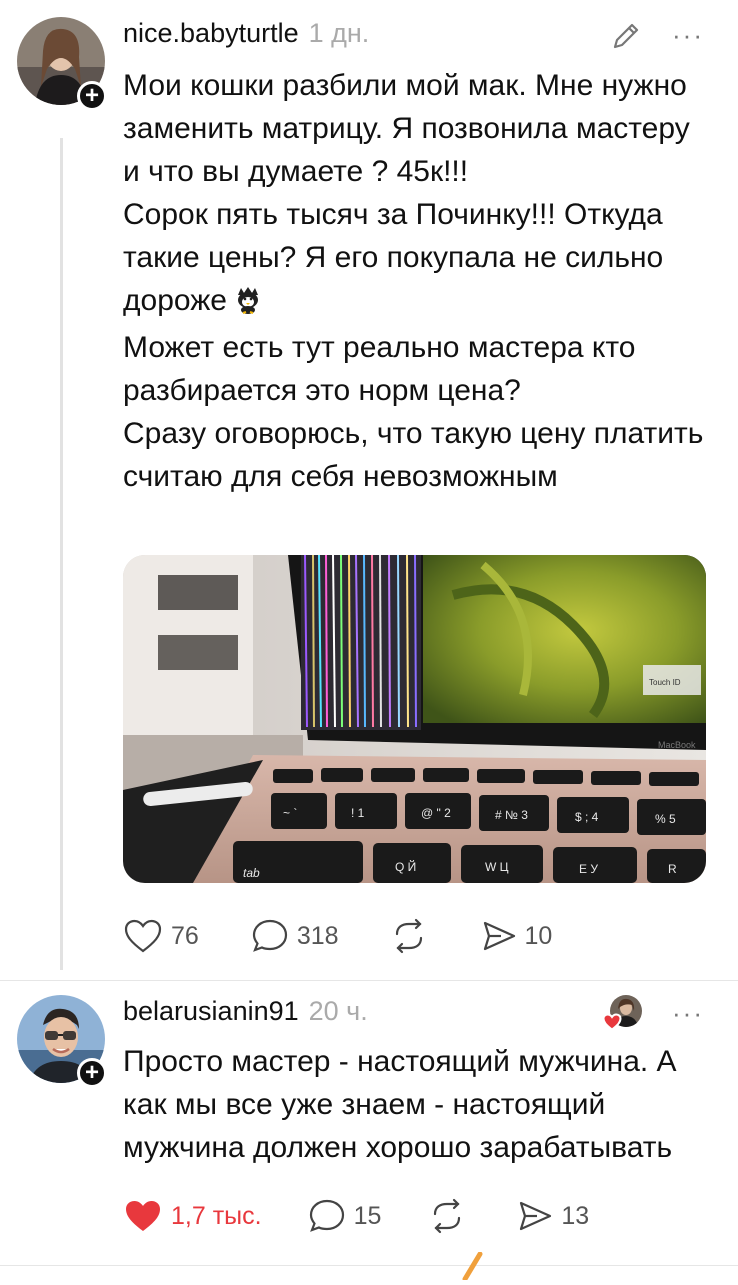 The height and width of the screenshot is (1285, 738). Describe the element at coordinates (626, 36) in the screenshot. I see `edit-icon` at that location.